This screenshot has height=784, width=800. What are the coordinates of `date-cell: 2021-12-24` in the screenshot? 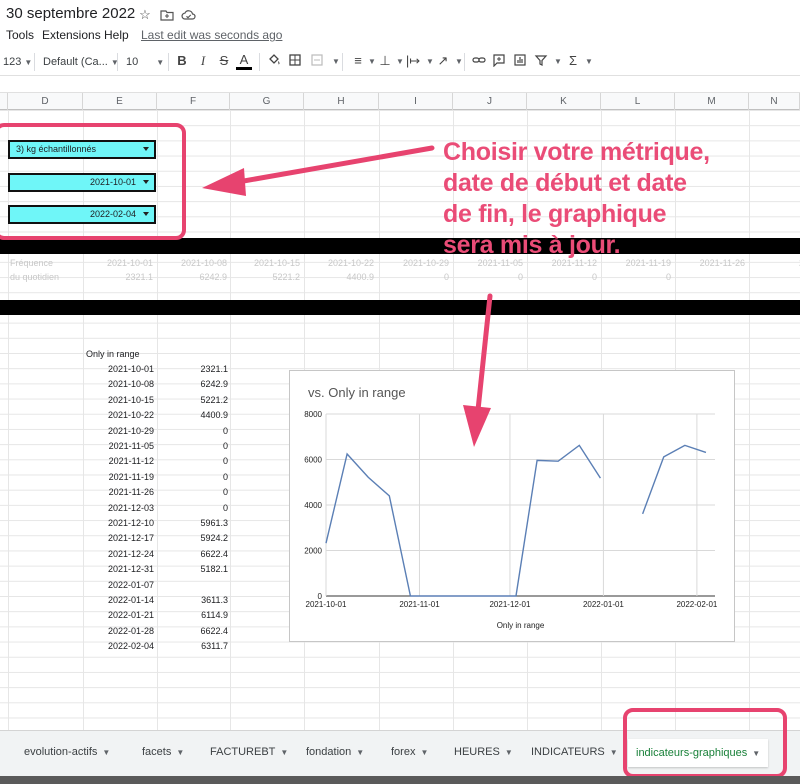 It's located at (118, 554).